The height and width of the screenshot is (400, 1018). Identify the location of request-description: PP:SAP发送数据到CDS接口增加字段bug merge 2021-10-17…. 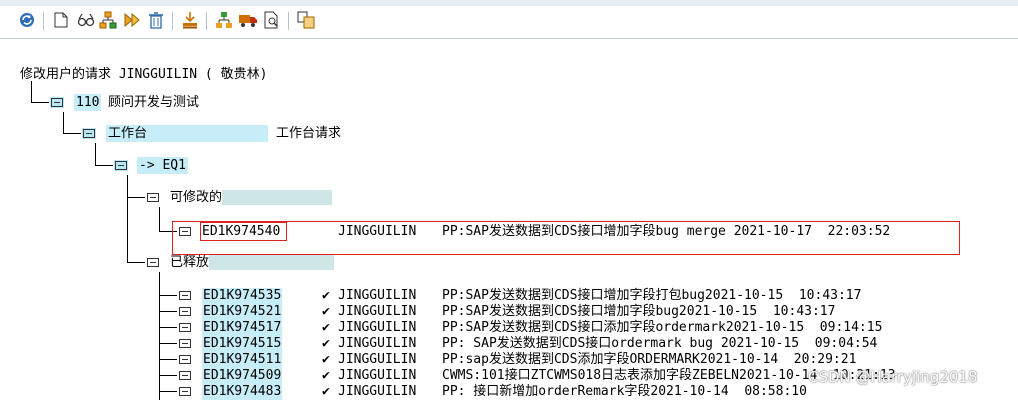
(666, 231).